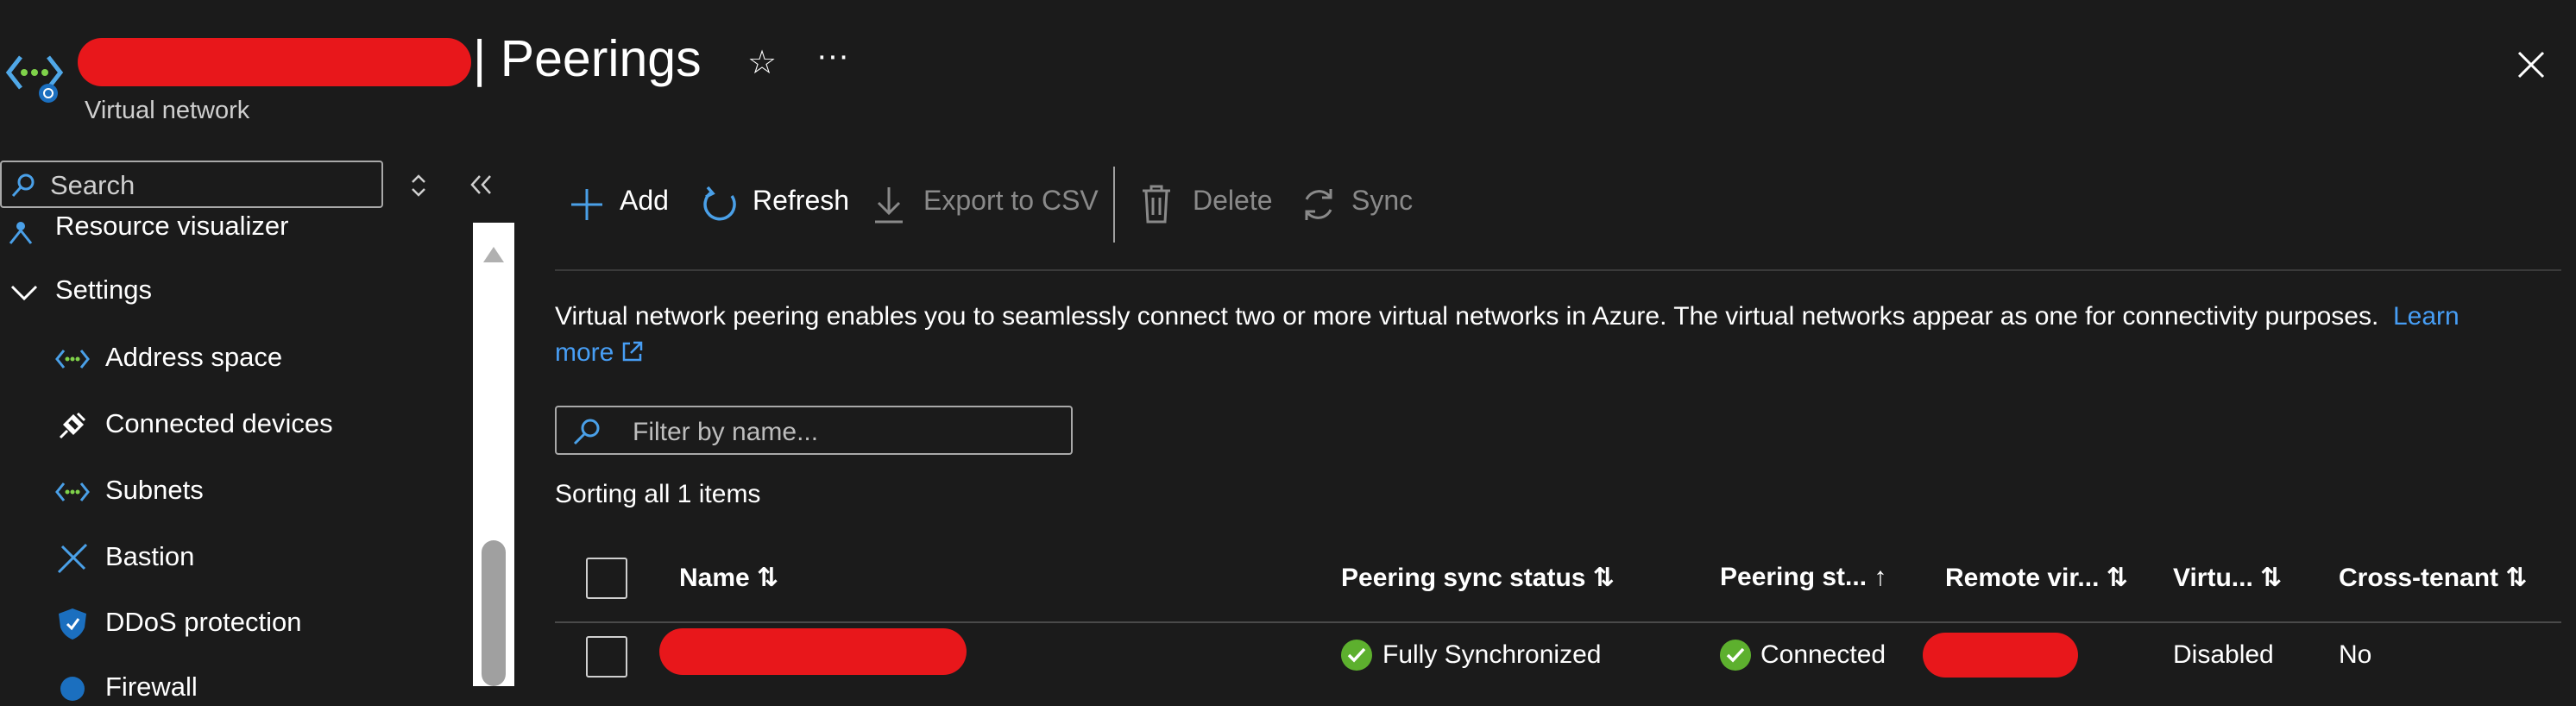 Image resolution: width=2576 pixels, height=706 pixels. What do you see at coordinates (1558, 622) in the screenshot?
I see `table-header-divider` at bounding box center [1558, 622].